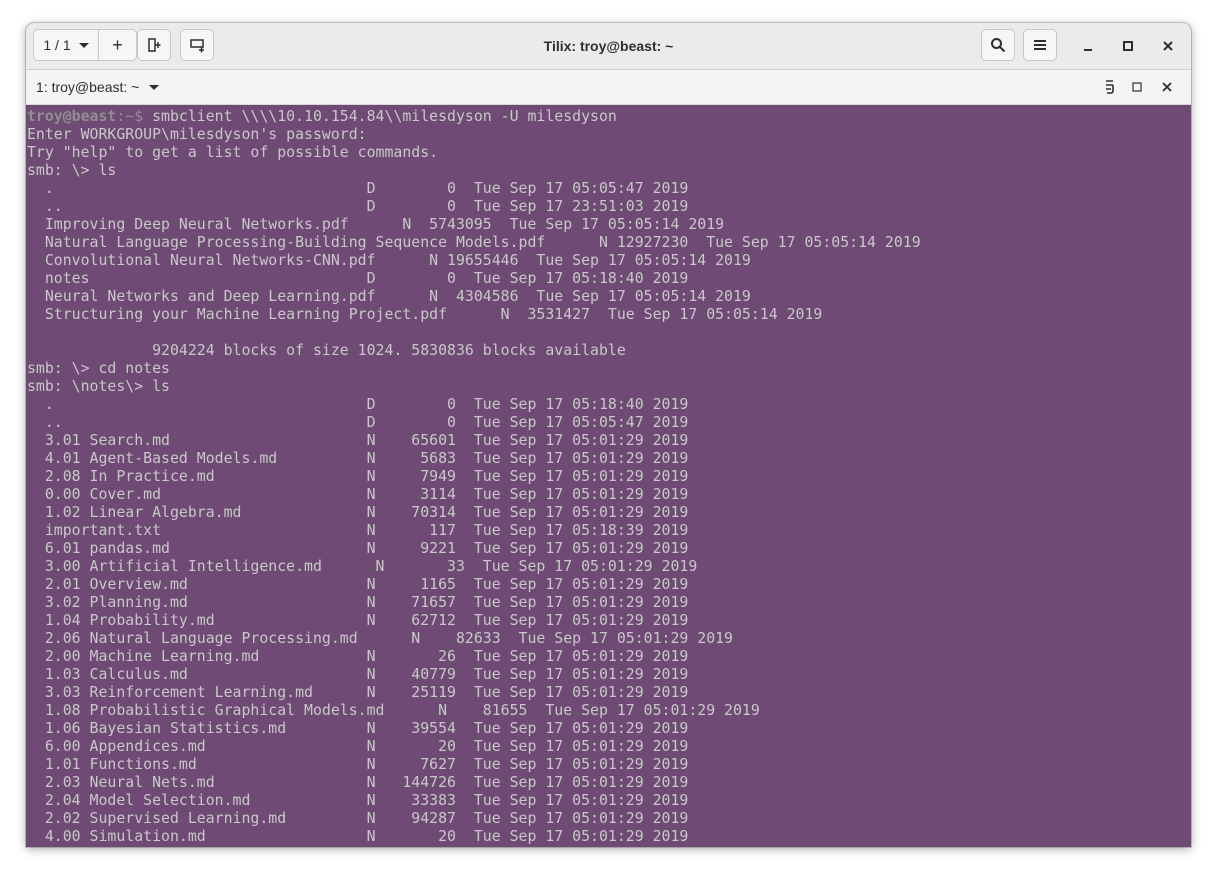 This screenshot has width=1217, height=876. I want to click on close-button, so click(1168, 46).